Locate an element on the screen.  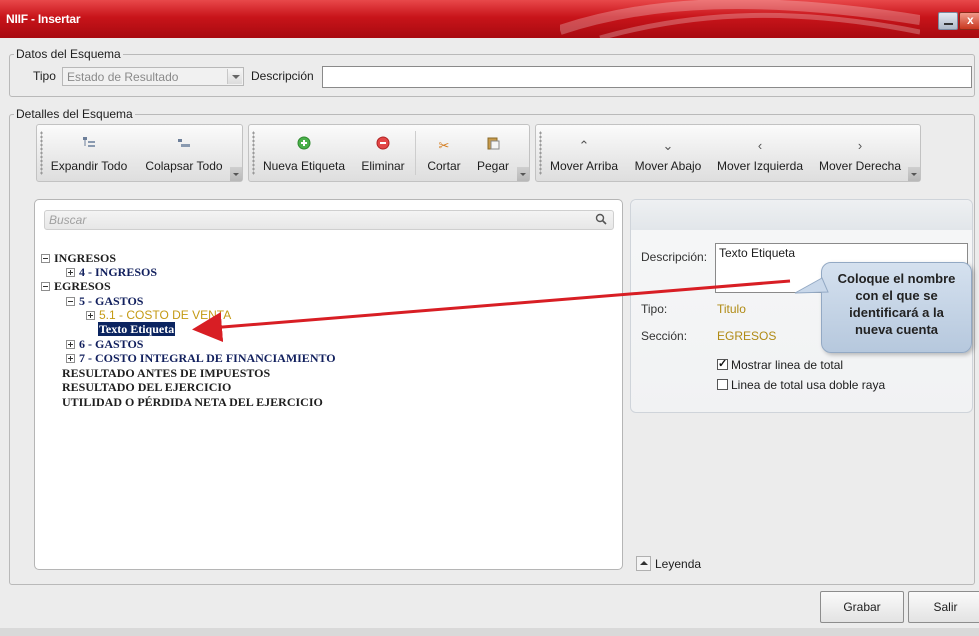
tree-node-label: RESULTADO DEL EJERCICIO is located at coordinates (147, 387).